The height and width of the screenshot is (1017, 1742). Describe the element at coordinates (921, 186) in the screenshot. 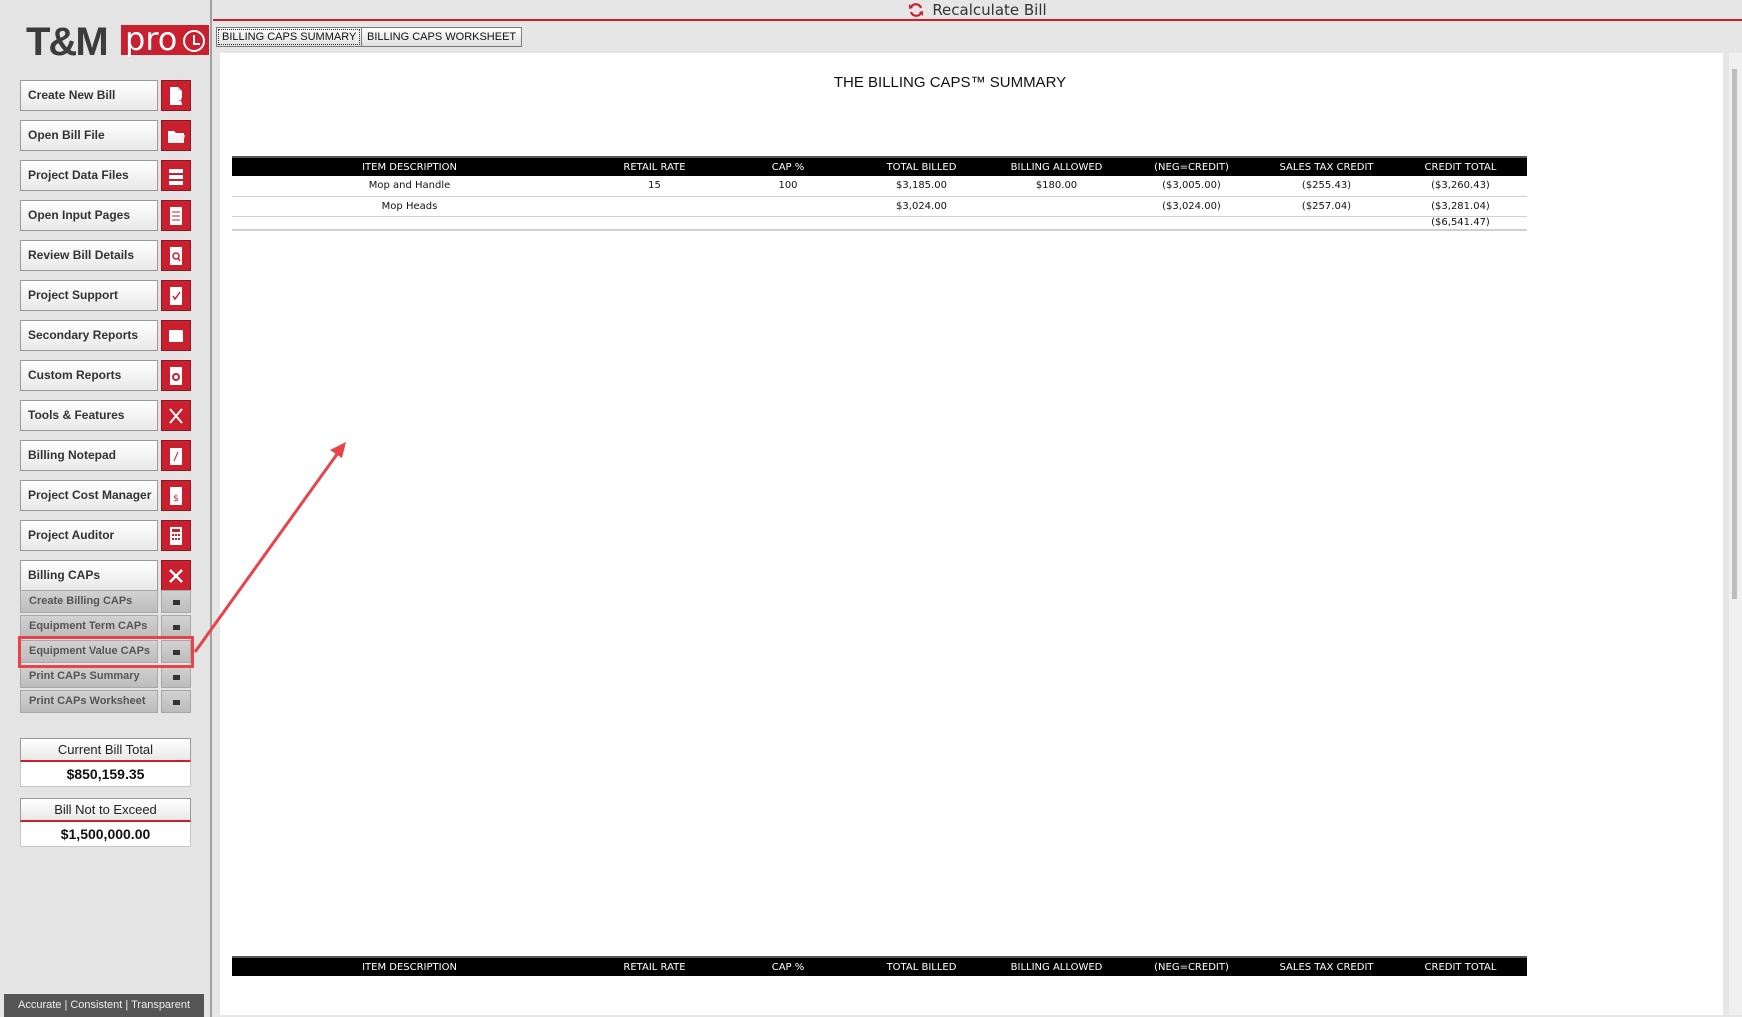

I see `table-cell: $3,185.00` at that location.